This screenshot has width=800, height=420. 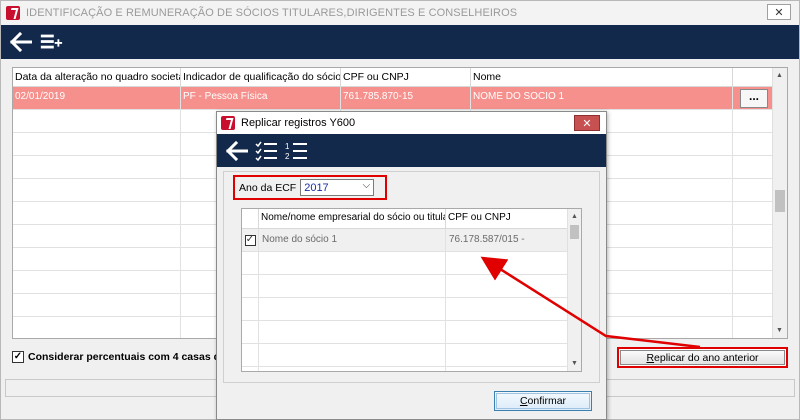 I want to click on chevron-down-icon: ⌵, so click(x=367, y=185).